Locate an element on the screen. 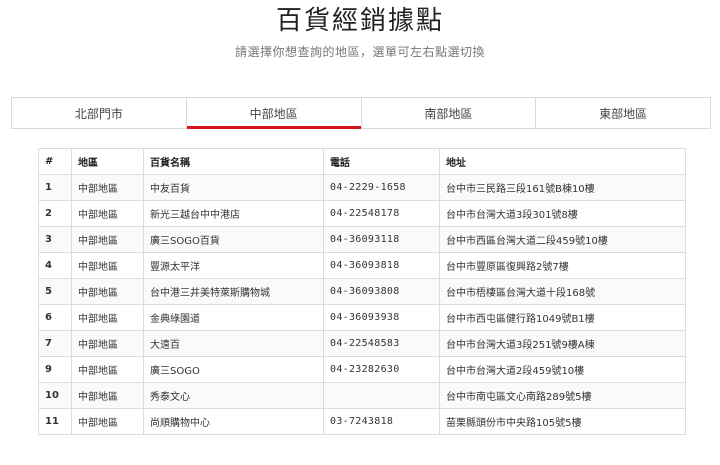 The height and width of the screenshot is (465, 720). cell-store-name: 尚順購物中心 is located at coordinates (233, 421).